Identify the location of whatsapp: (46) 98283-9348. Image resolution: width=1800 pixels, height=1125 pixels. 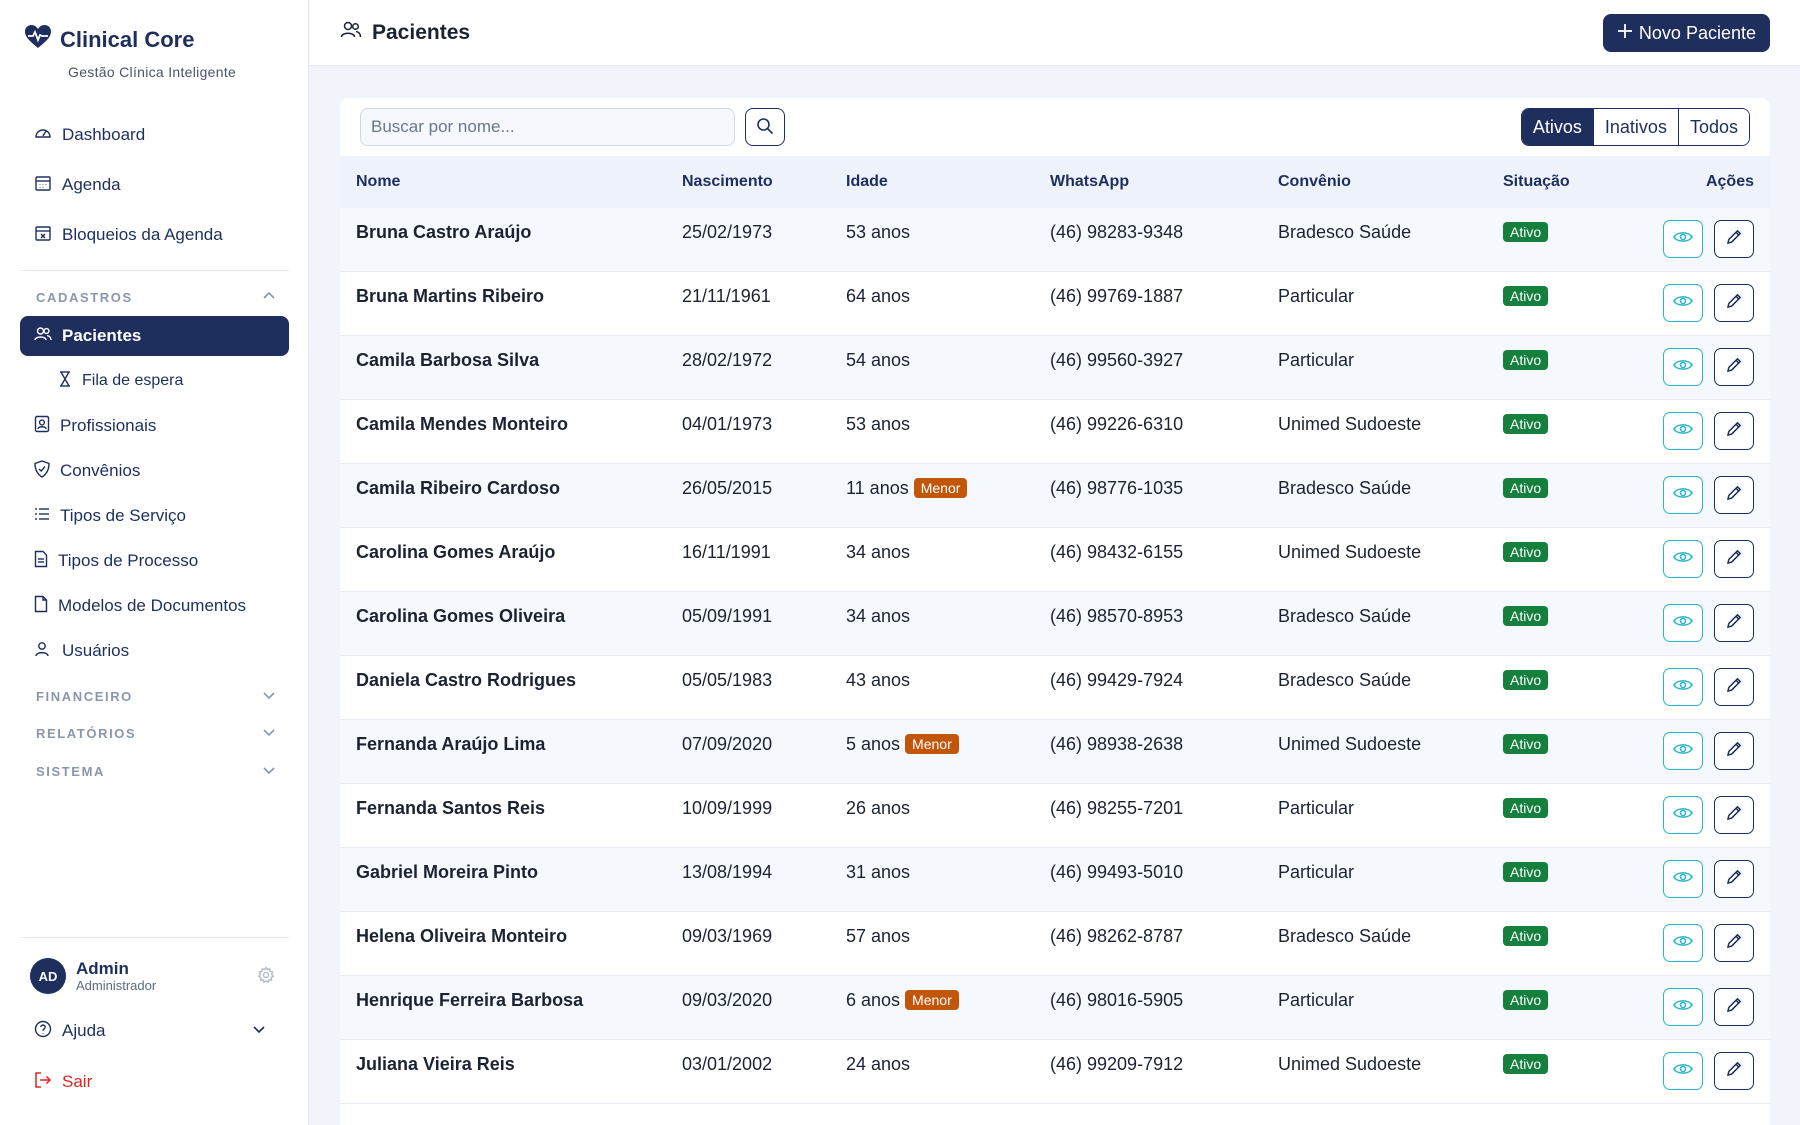
(1117, 231).